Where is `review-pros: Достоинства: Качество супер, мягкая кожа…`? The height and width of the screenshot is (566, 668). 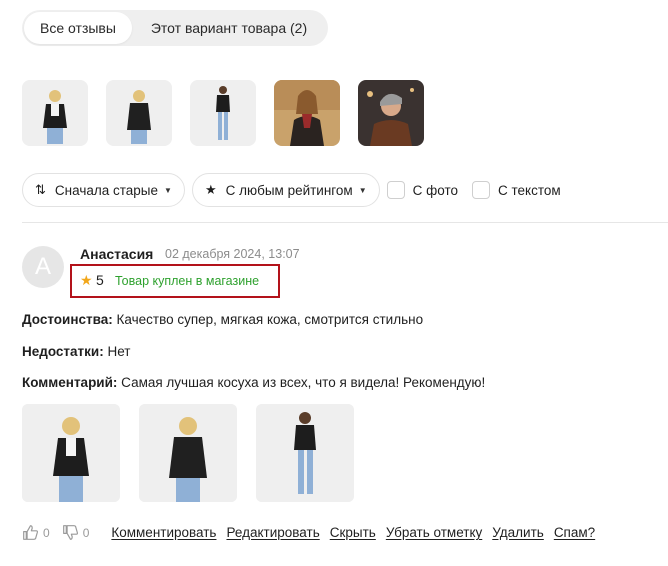
review-pros: Достоинства: Качество супер, мягкая кожа… is located at coordinates (222, 320).